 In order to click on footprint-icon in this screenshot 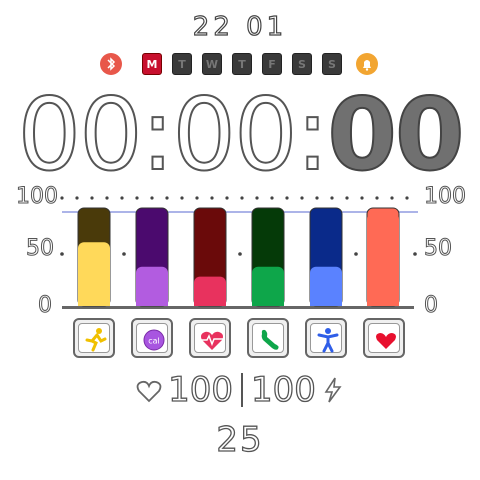, I will do `click(270, 339)`.